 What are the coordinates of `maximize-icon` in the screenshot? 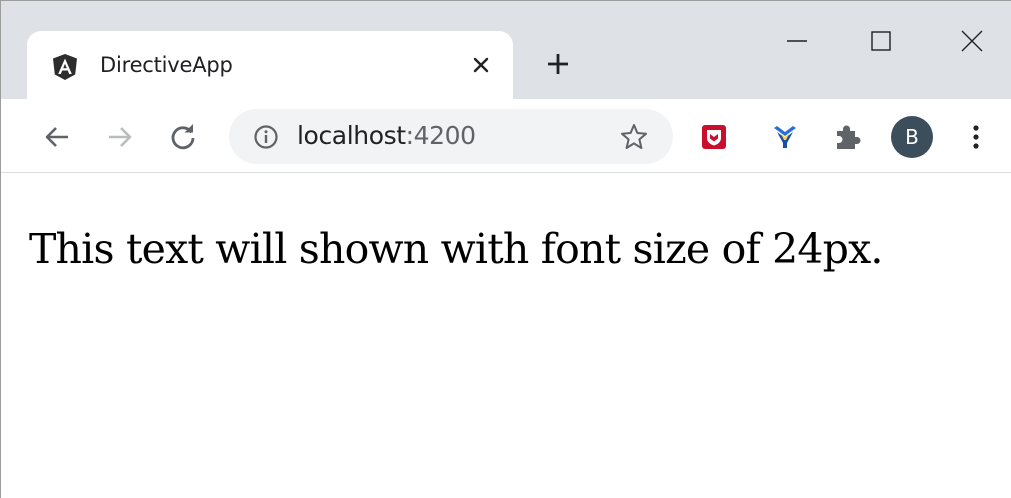 It's located at (881, 41).